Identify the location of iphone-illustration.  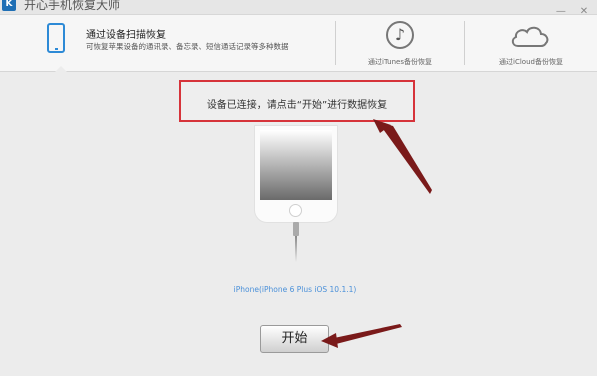
(296, 174).